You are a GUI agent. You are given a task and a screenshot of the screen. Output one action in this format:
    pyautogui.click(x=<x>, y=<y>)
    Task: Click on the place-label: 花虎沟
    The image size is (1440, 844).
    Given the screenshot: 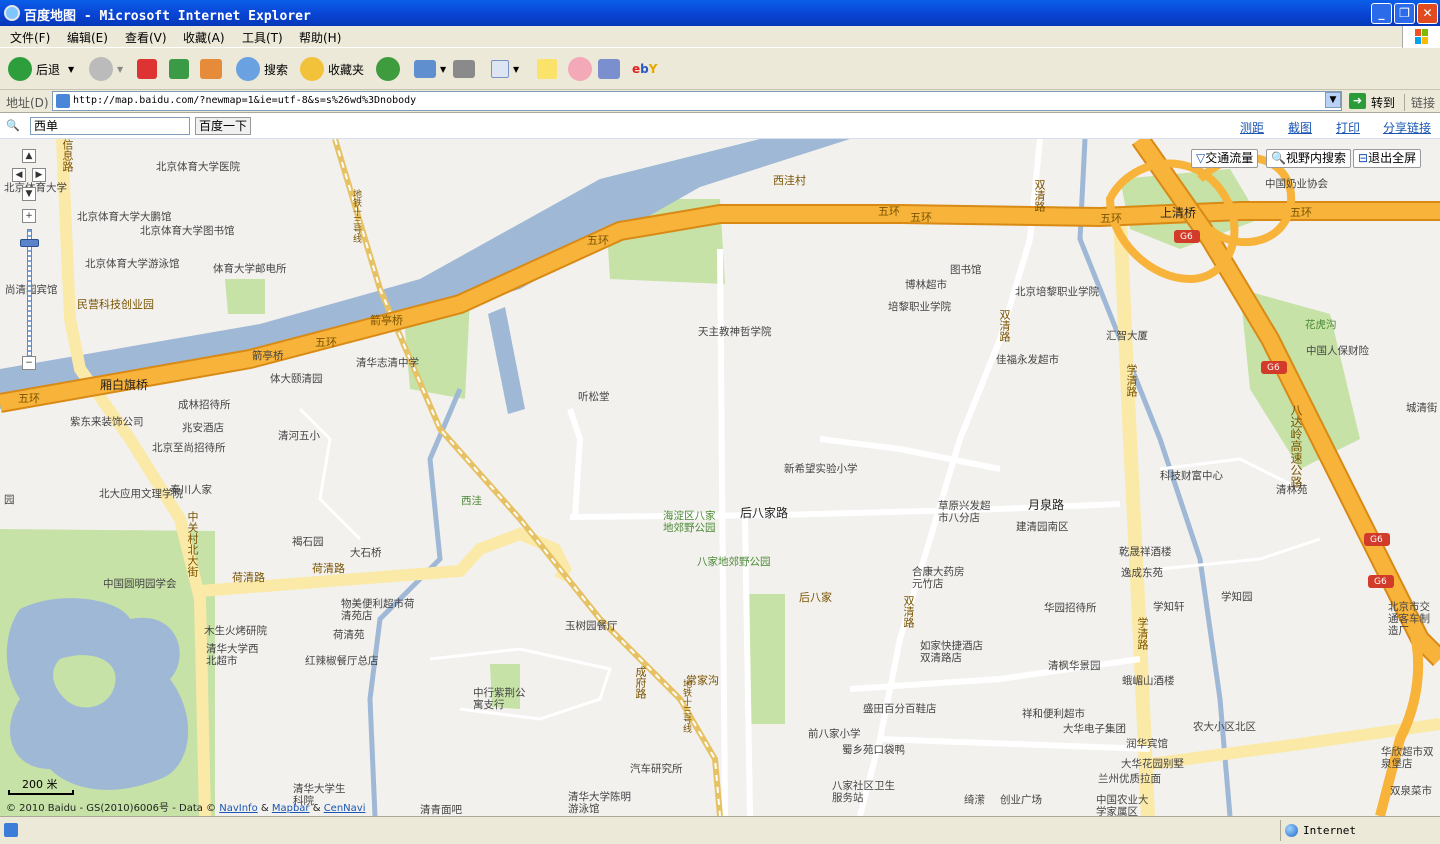 What is the action you would take?
    pyautogui.click(x=1321, y=325)
    